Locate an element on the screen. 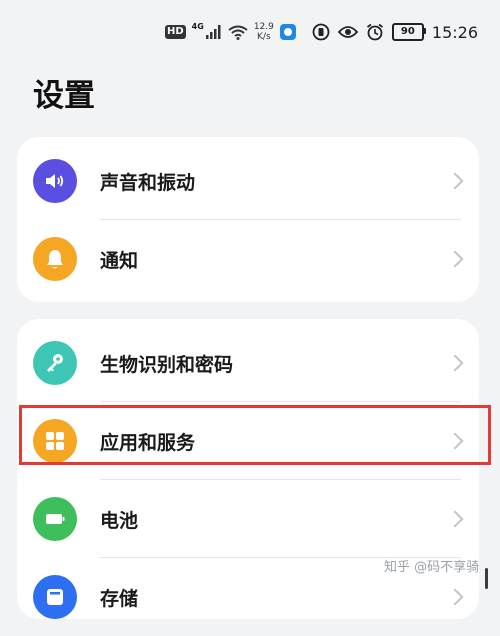  battery-indicator: 90 is located at coordinates (408, 32).